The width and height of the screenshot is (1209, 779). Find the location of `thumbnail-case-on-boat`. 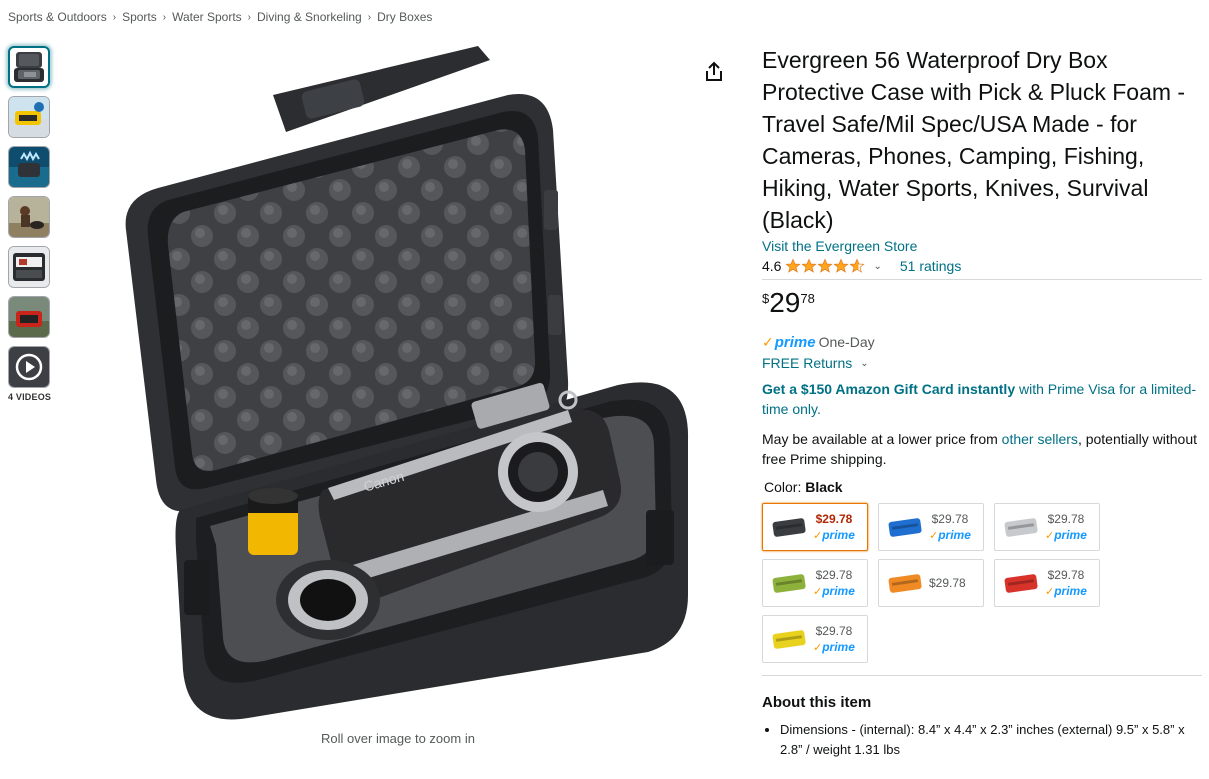

thumbnail-case-on-boat is located at coordinates (29, 117).